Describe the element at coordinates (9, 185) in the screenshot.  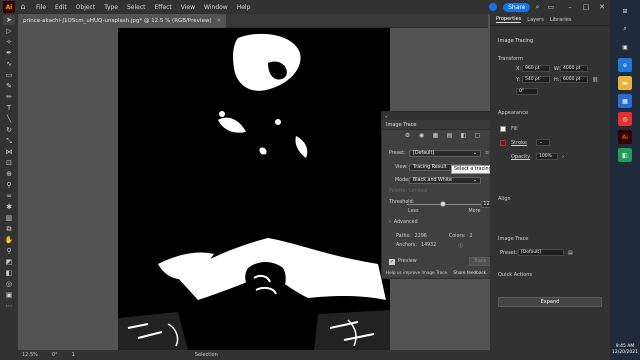
I see `eyedropper-tool-icon: ⚲` at that location.